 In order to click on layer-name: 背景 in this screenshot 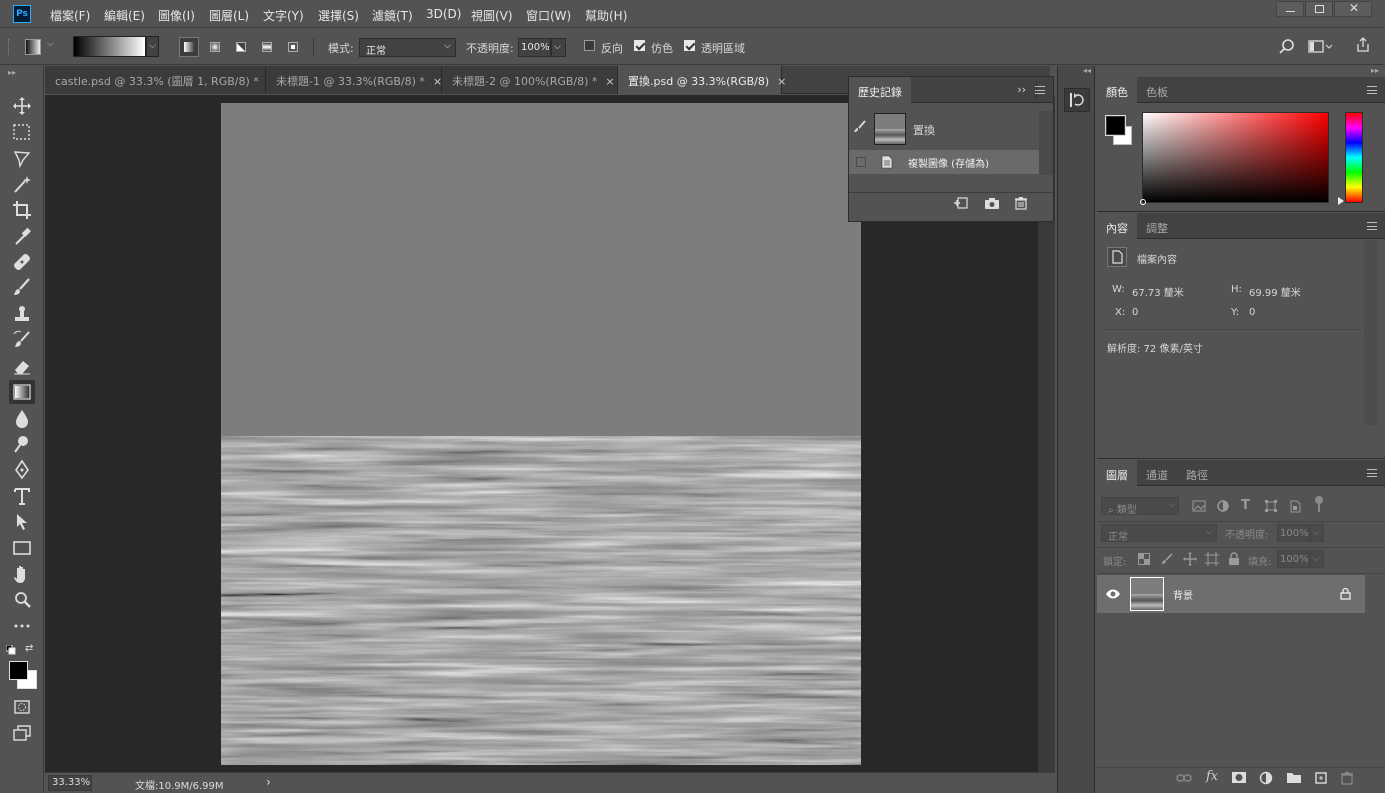, I will do `click(1183, 594)`.